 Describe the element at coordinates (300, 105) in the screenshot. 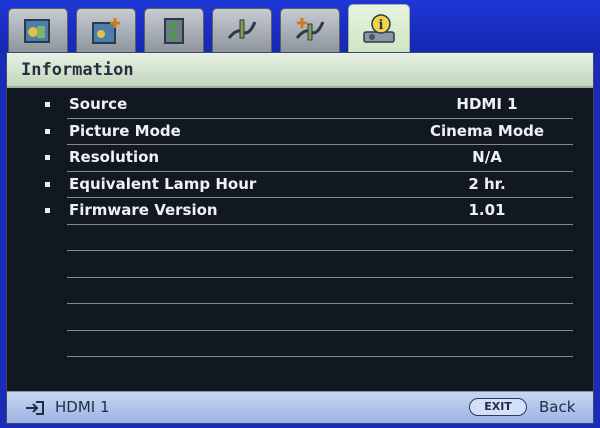

I see `info-row-source: Source HDMI 1` at that location.